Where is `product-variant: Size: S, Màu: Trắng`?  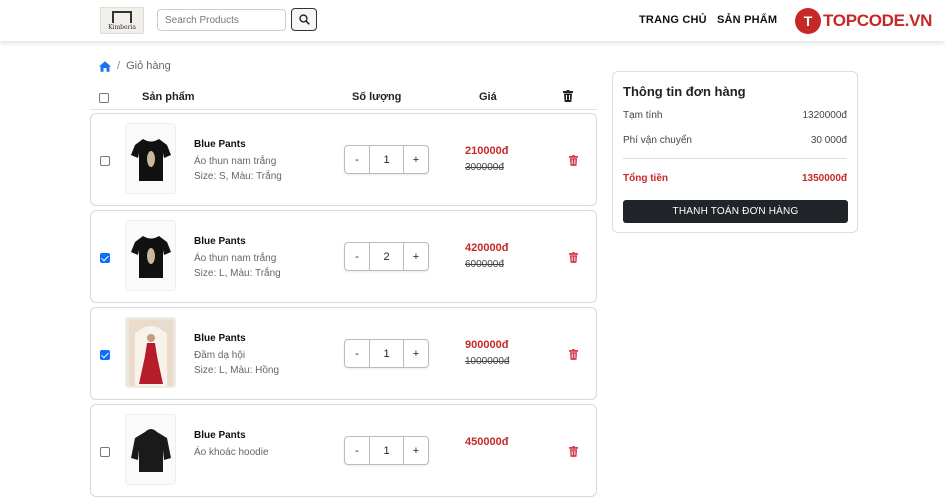
product-variant: Size: S, Màu: Trắng is located at coordinates (238, 176).